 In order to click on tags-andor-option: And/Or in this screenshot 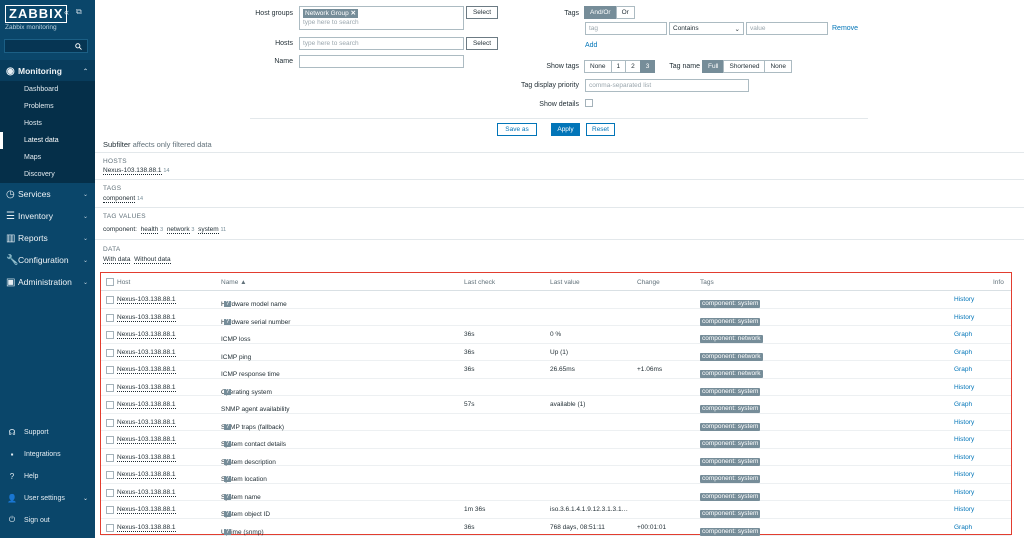, I will do `click(600, 12)`.